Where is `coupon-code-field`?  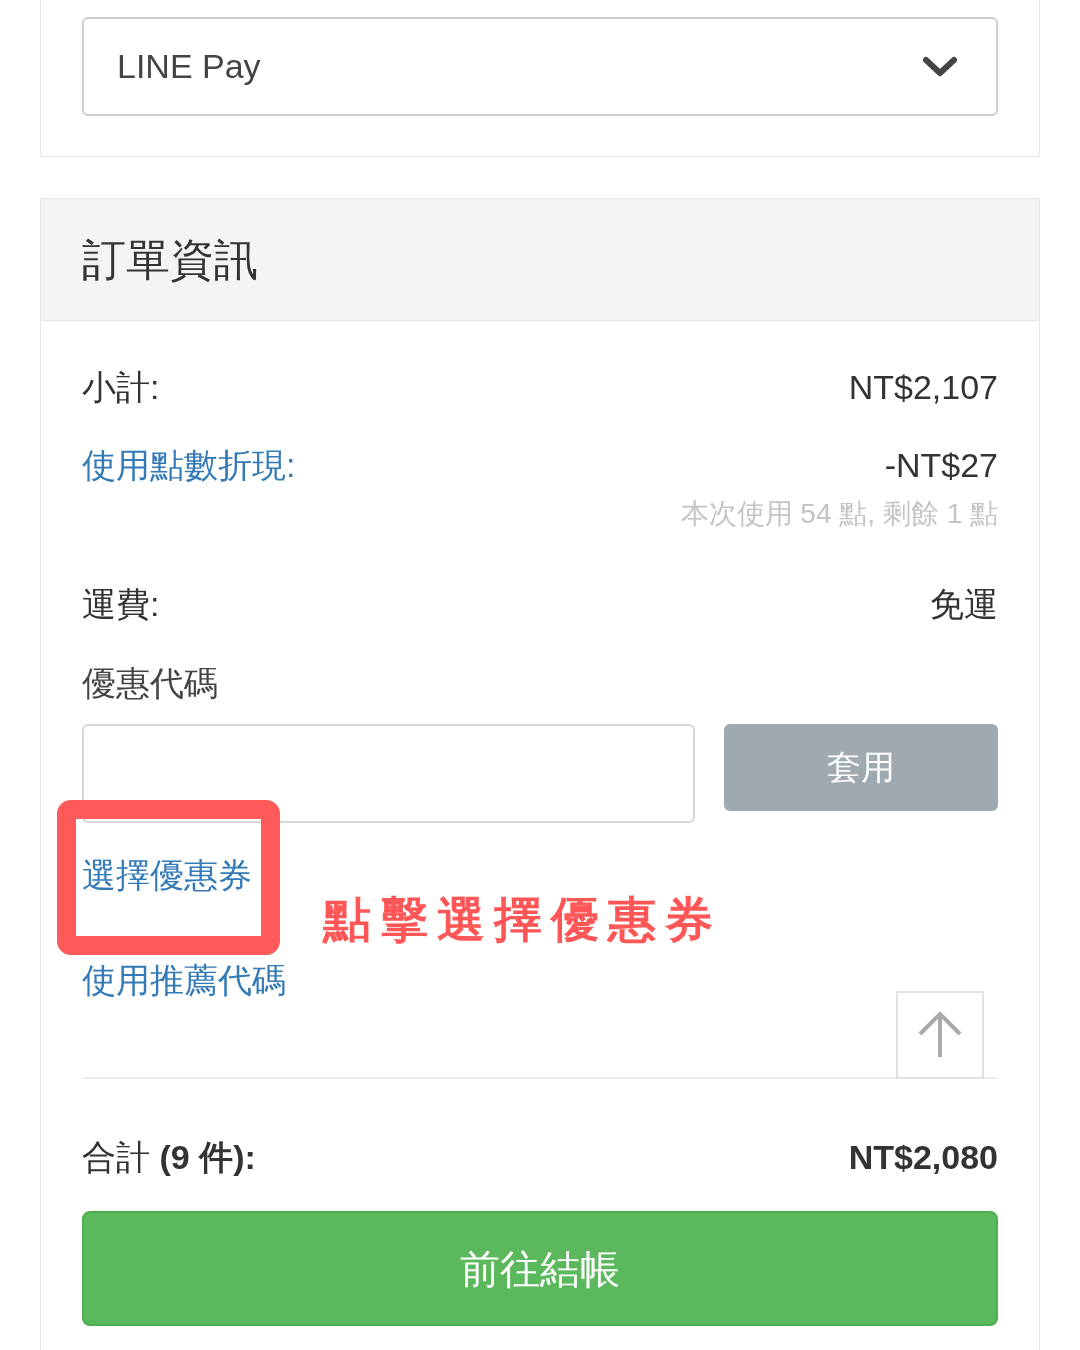
coupon-code-field is located at coordinates (389, 773).